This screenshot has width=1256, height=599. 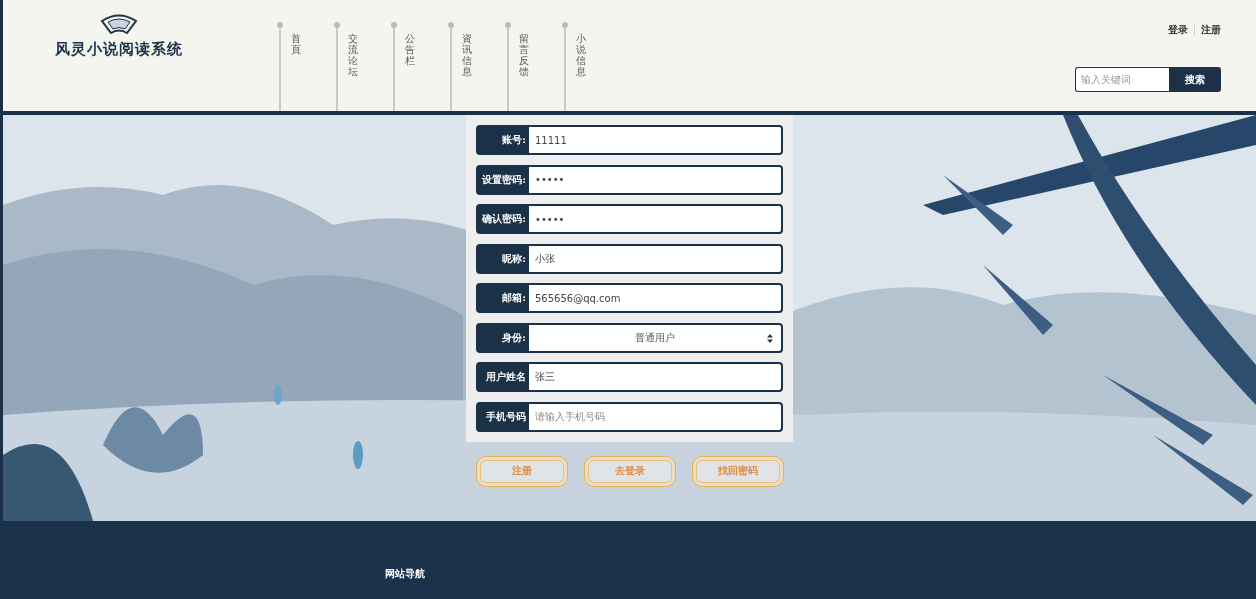 I want to click on nav-link: 公告栏, so click(x=421, y=68).